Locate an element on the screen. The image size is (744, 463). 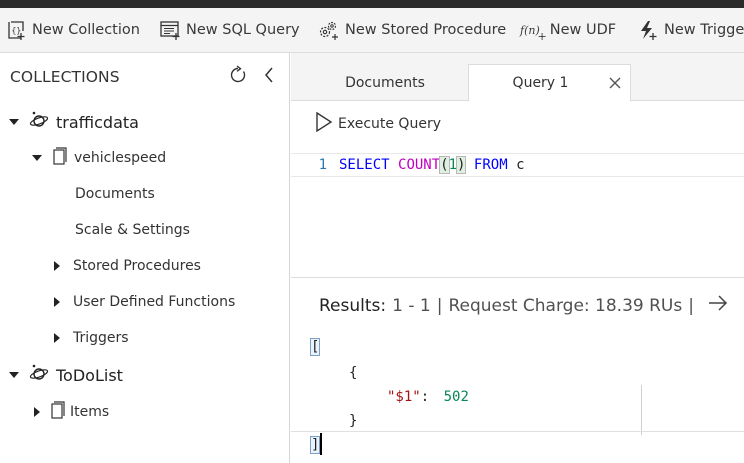
sql-keyword-select: SELECT is located at coordinates (364, 165).